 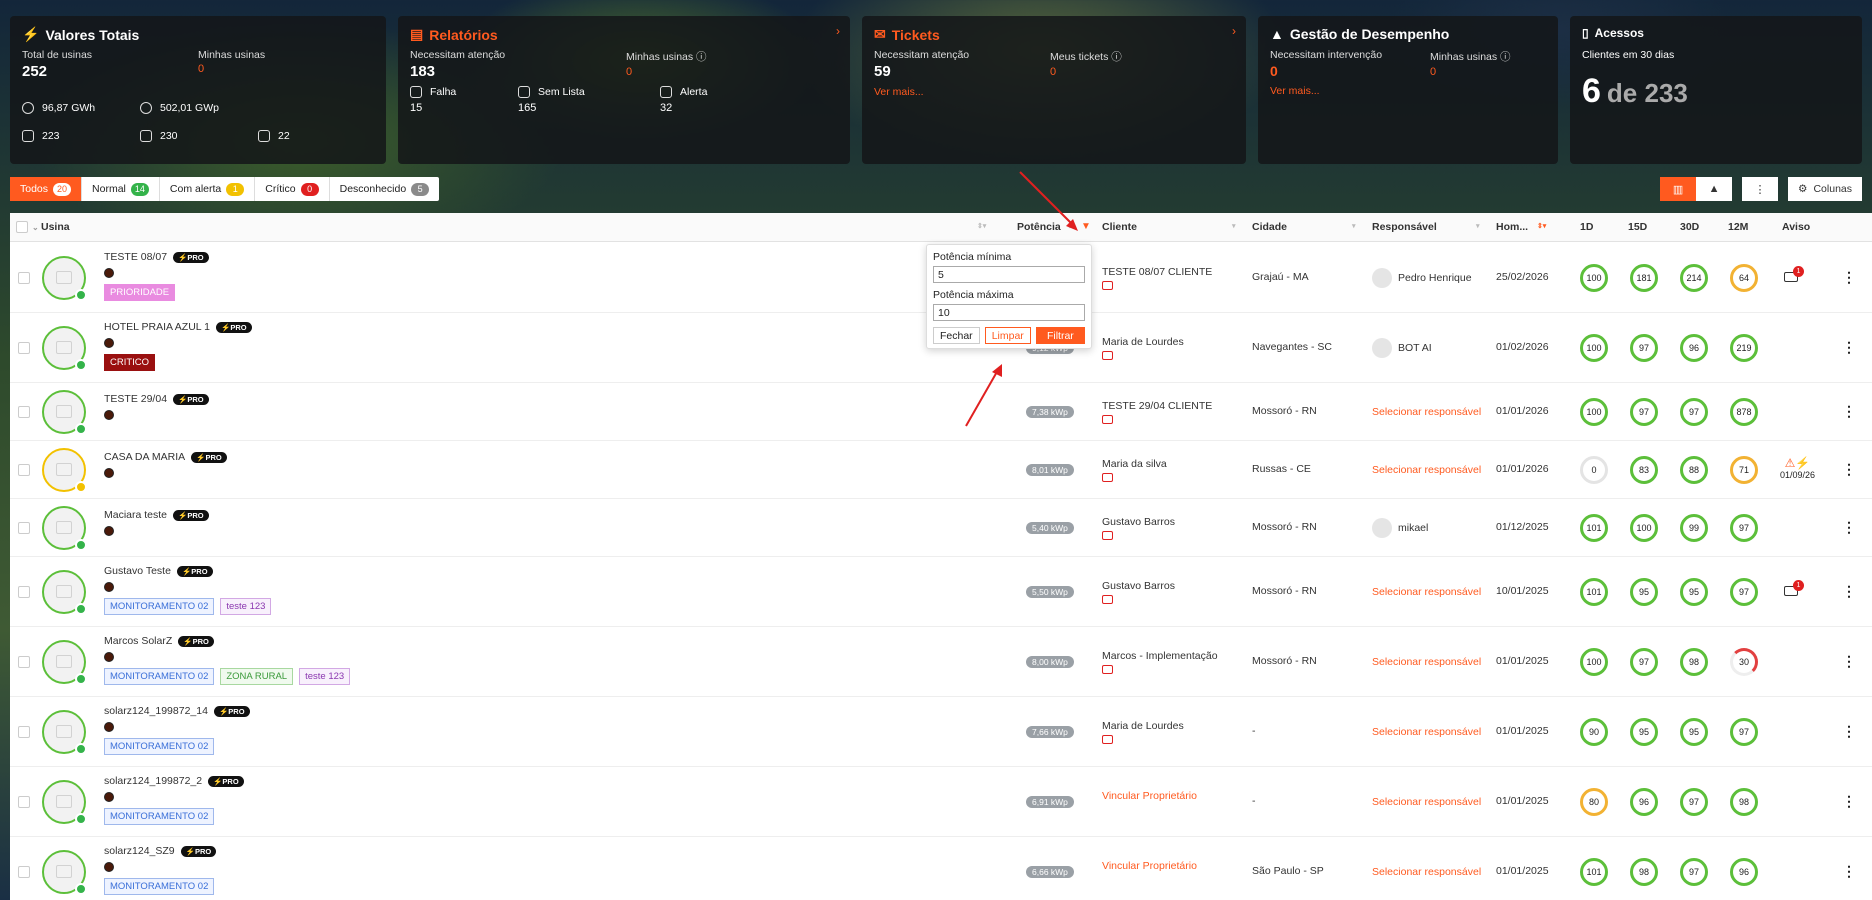 I want to click on annotation-arrows, so click(x=1021, y=299).